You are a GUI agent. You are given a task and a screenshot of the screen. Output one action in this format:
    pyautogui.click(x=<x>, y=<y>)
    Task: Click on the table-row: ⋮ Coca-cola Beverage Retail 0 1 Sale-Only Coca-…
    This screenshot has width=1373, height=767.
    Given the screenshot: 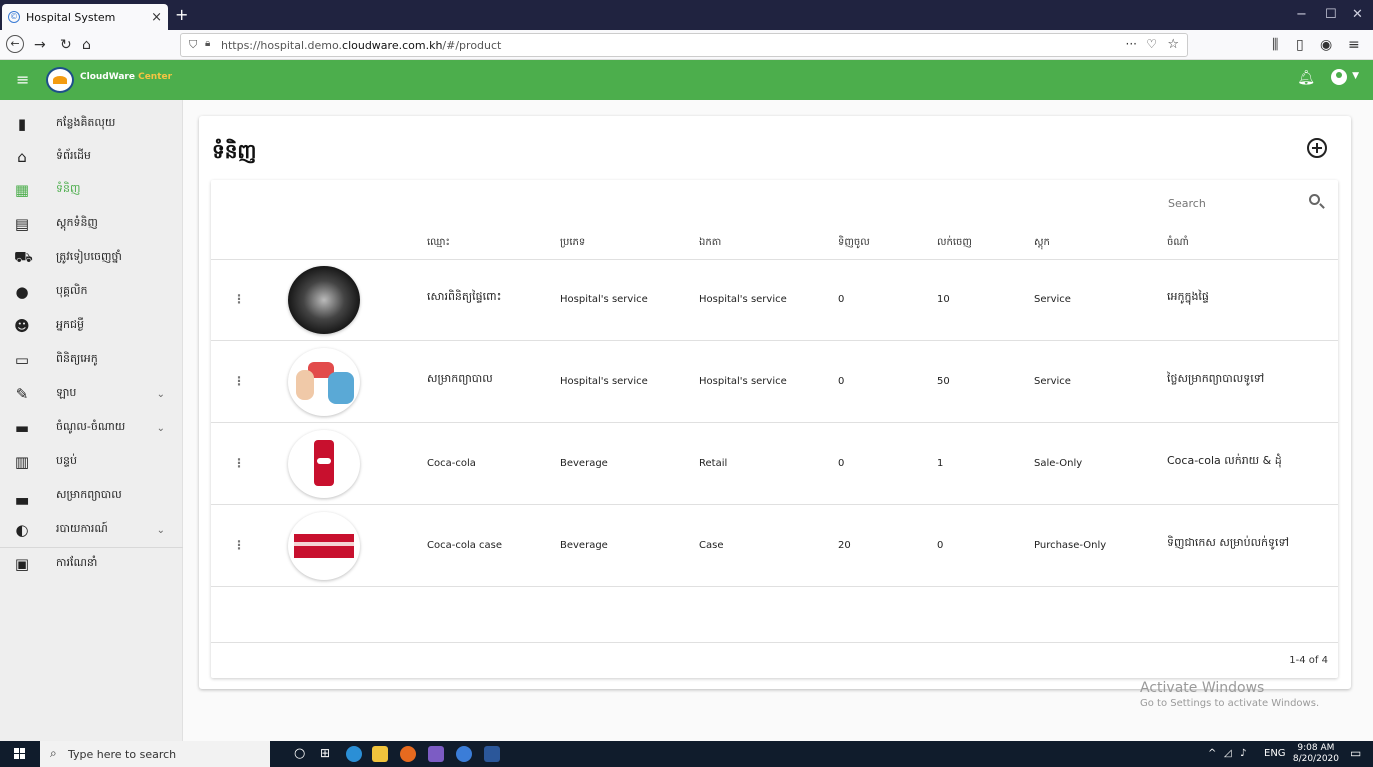 What is the action you would take?
    pyautogui.click(x=774, y=464)
    